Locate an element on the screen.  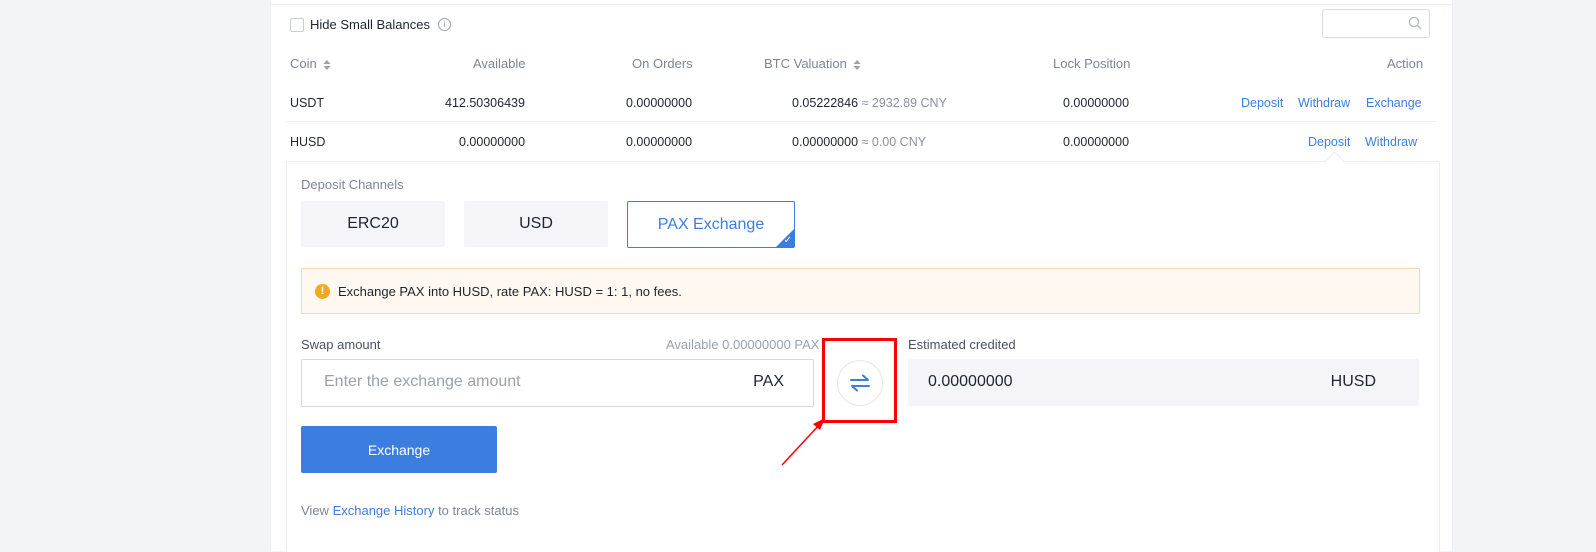
usdt-deposit-link: Deposit is located at coordinates (1262, 103).